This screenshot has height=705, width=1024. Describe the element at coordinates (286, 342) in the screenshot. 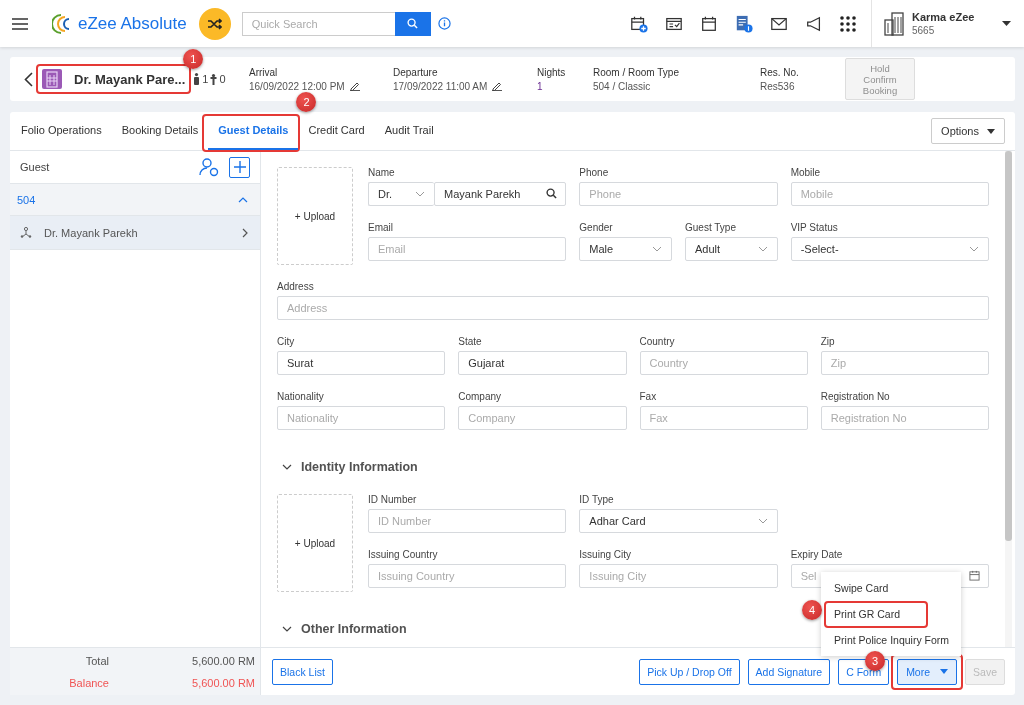

I see `field-label: City` at that location.